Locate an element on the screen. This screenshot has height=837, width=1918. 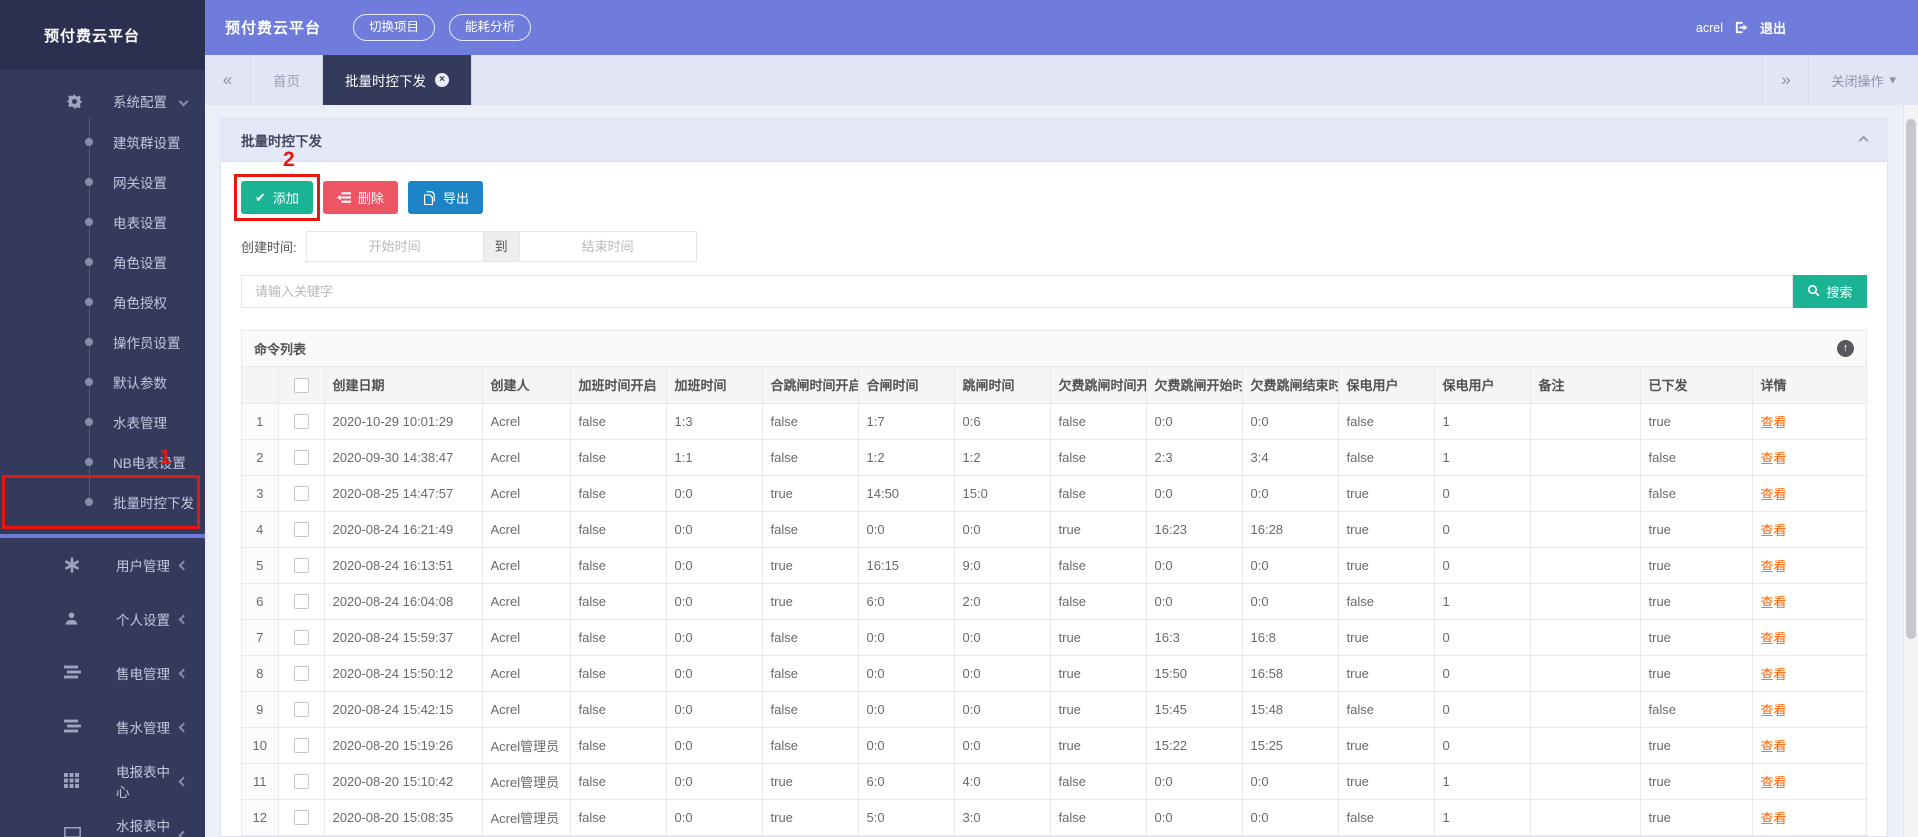
tab-close-icon: × is located at coordinates (442, 80).